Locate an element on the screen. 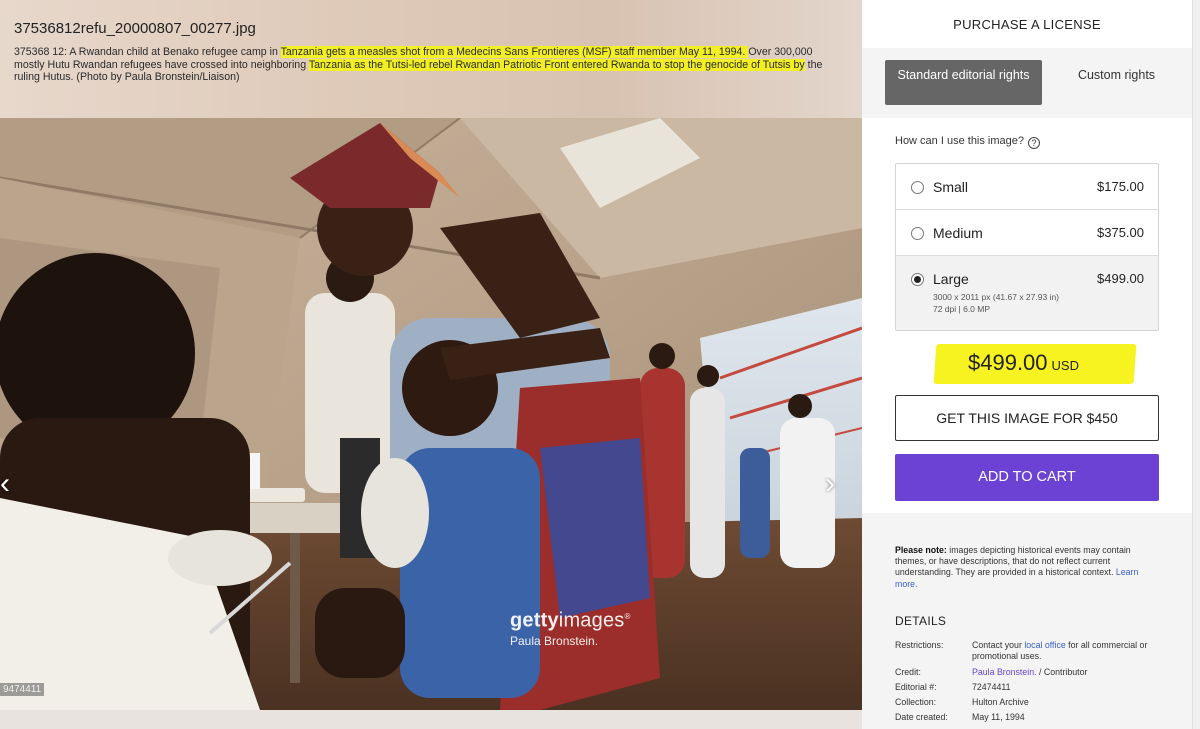 Image resolution: width=1200 pixels, height=729 pixels. image-filename: 37536812refu_20000807_00277.jpg is located at coordinates (135, 28).